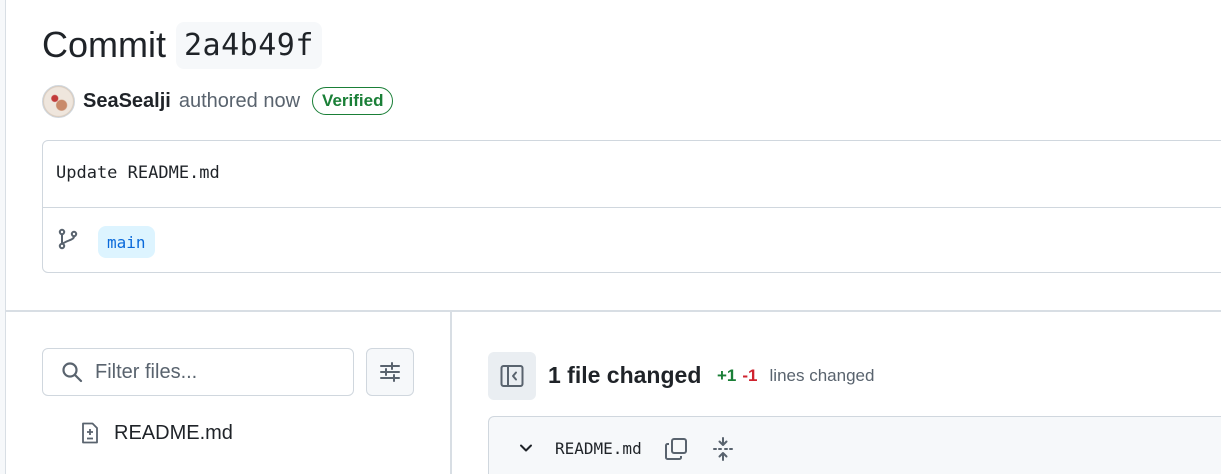  What do you see at coordinates (104, 44) in the screenshot?
I see `page-title: Commit` at bounding box center [104, 44].